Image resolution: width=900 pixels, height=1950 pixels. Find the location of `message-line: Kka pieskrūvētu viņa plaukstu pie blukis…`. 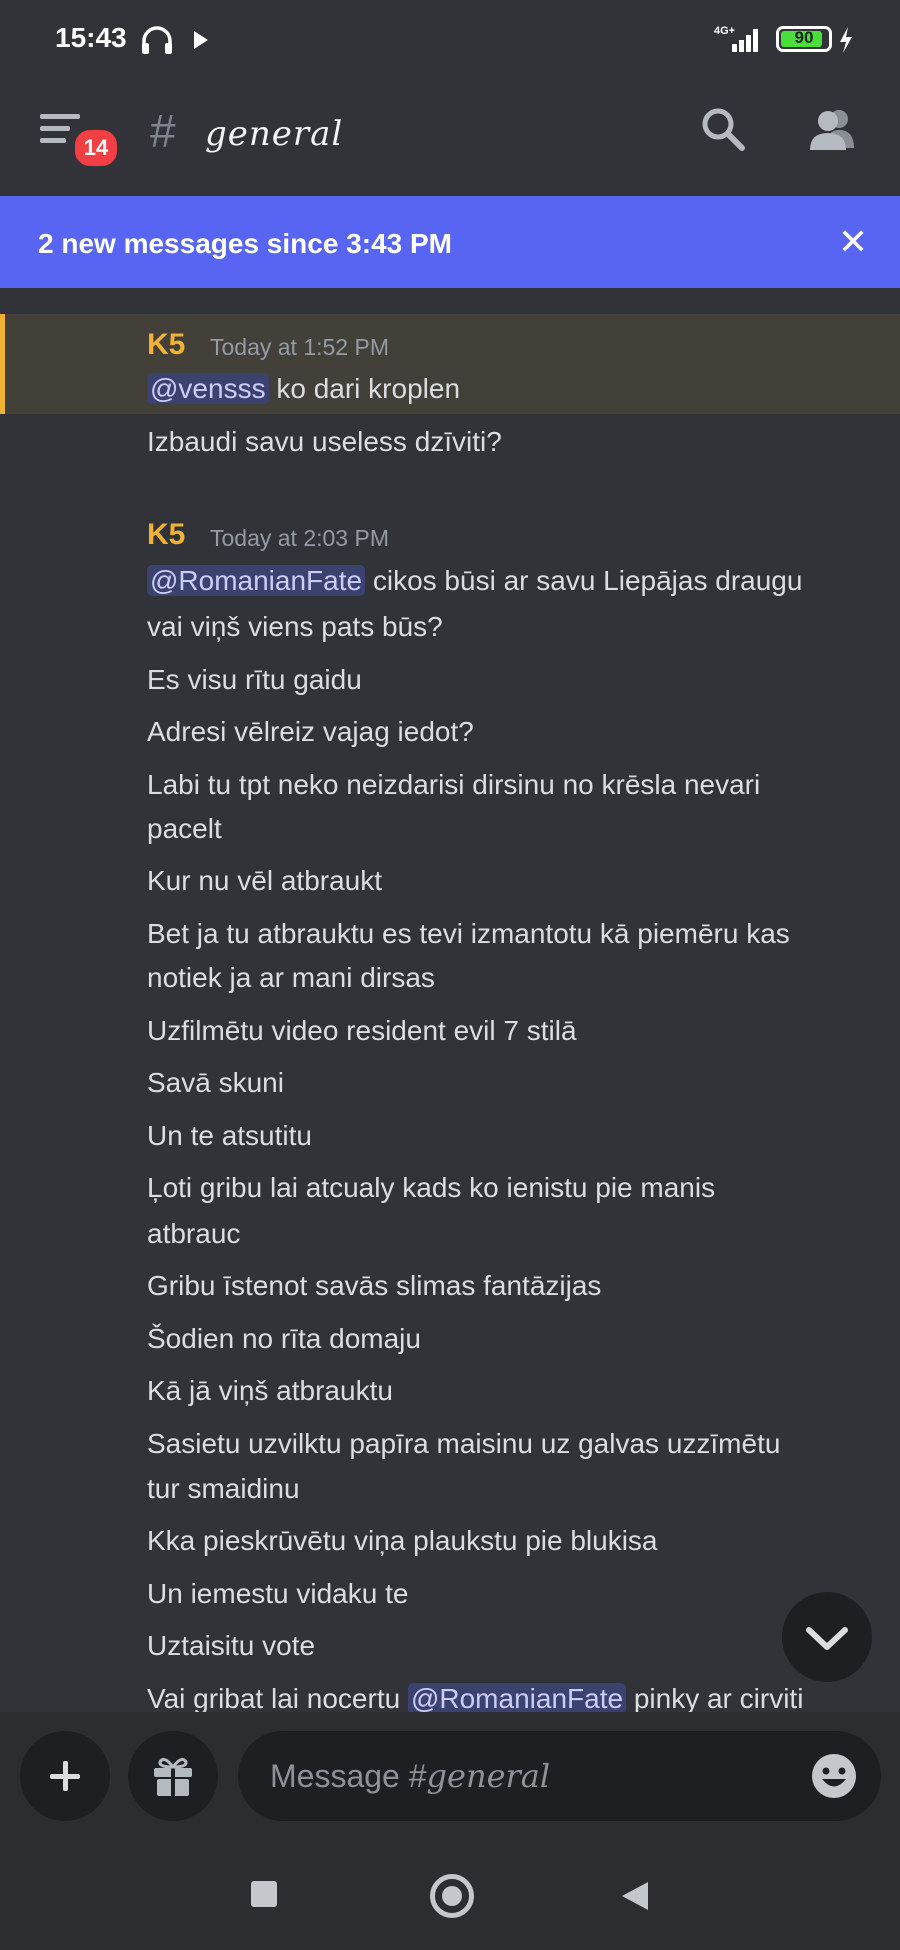

message-line: Kka pieskrūvētu viņa plaukstu pie blukis… is located at coordinates (402, 1540).